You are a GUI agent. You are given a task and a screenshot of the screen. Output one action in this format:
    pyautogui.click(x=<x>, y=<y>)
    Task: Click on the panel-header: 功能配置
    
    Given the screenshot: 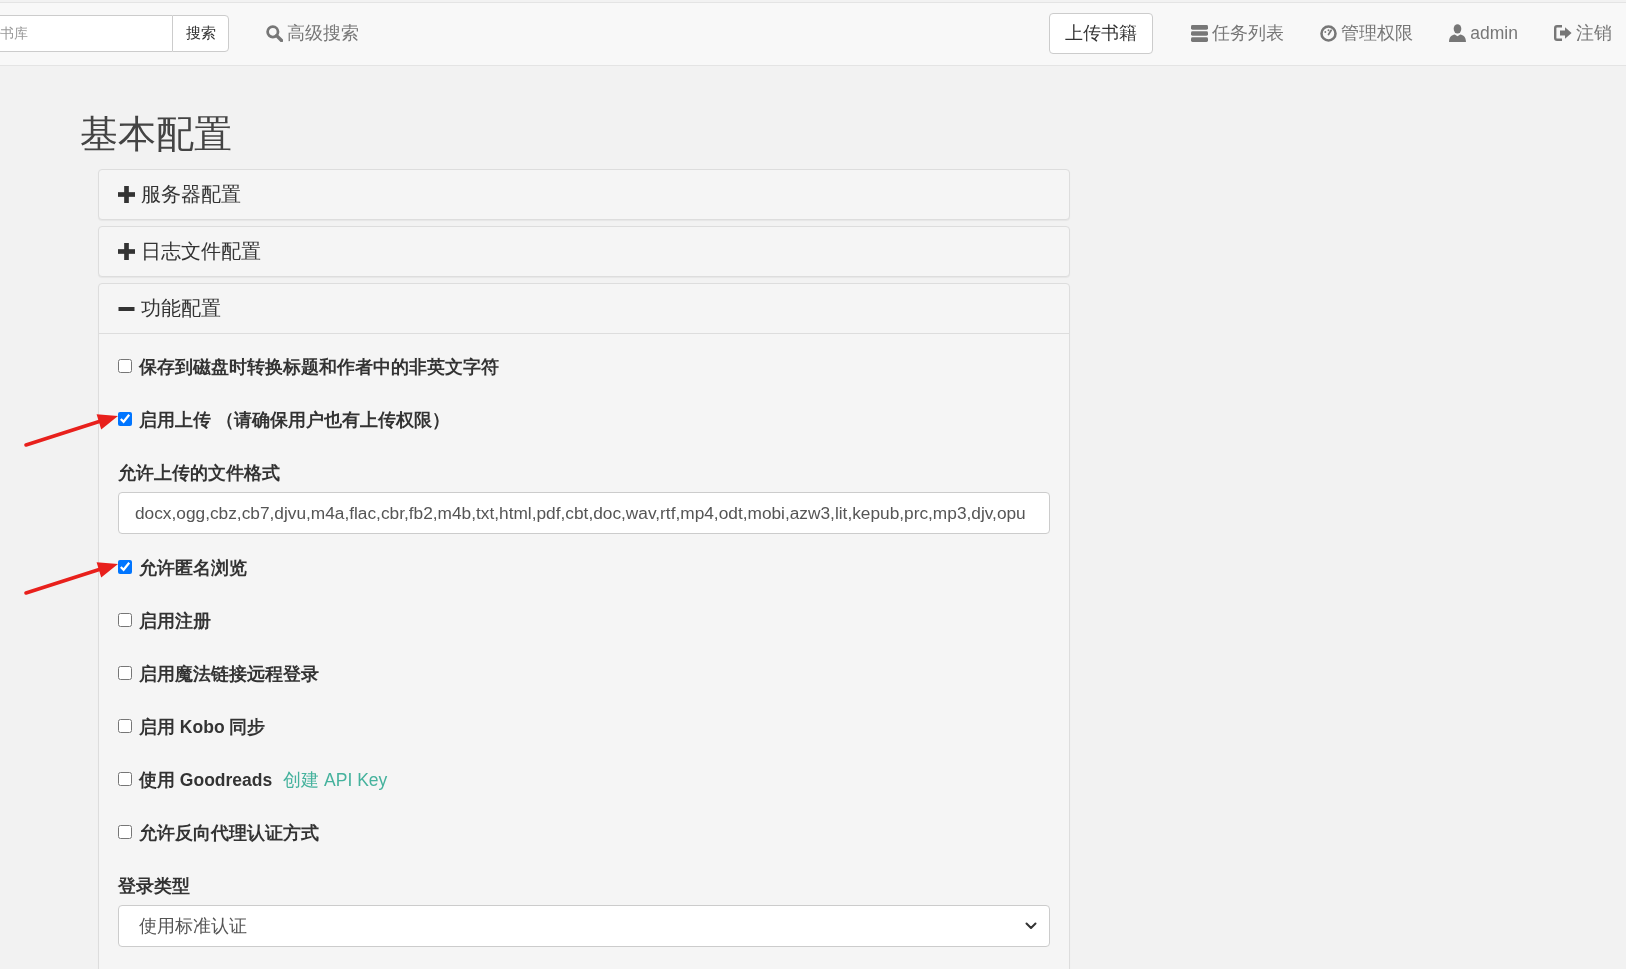 What is the action you would take?
    pyautogui.click(x=584, y=309)
    